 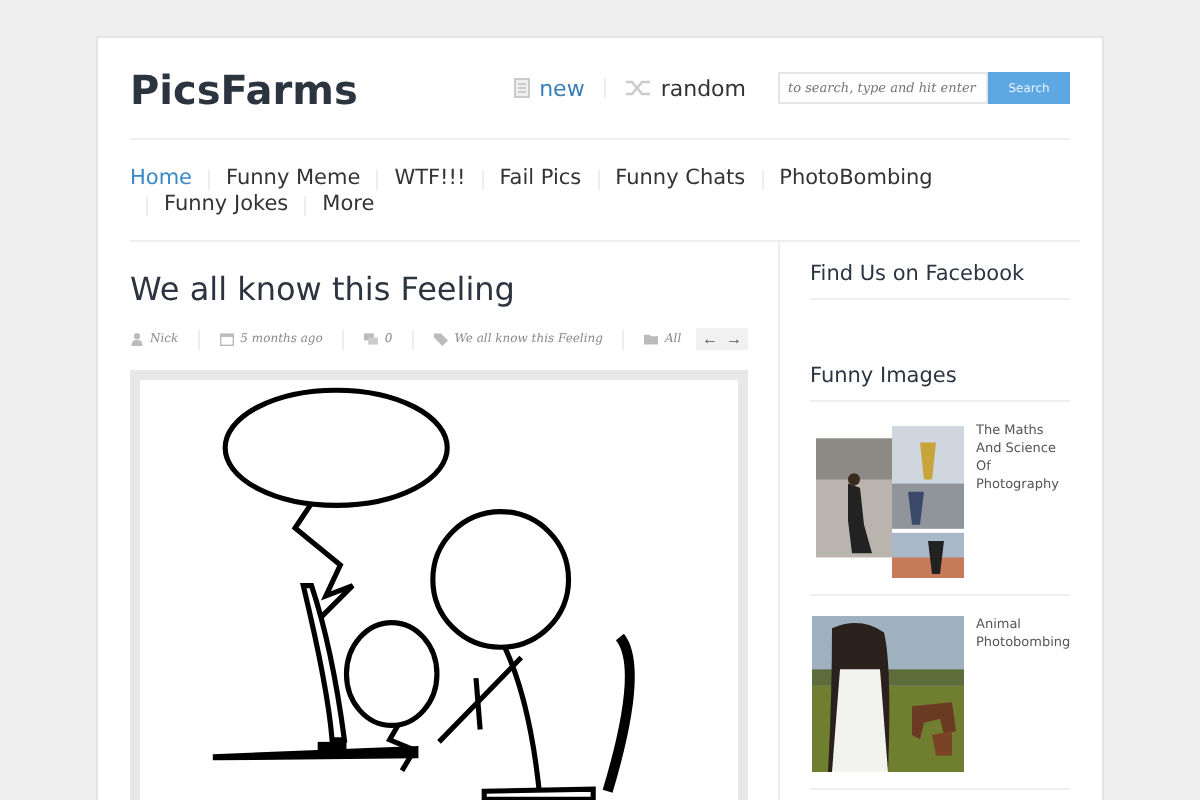 I want to click on nav-link: WTF!!!, so click(x=430, y=179).